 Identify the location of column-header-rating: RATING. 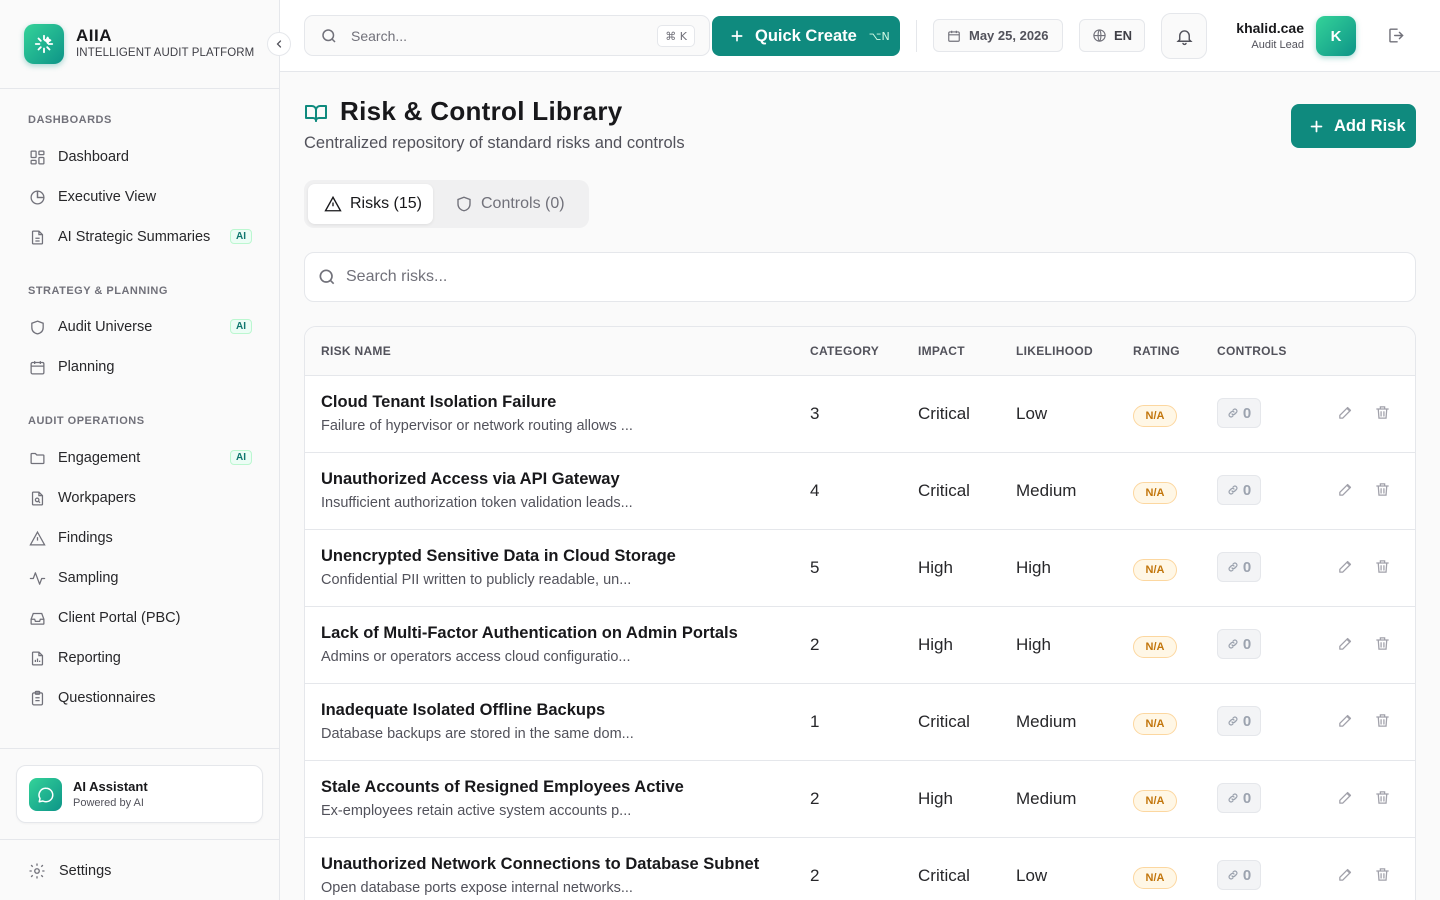
(1156, 351).